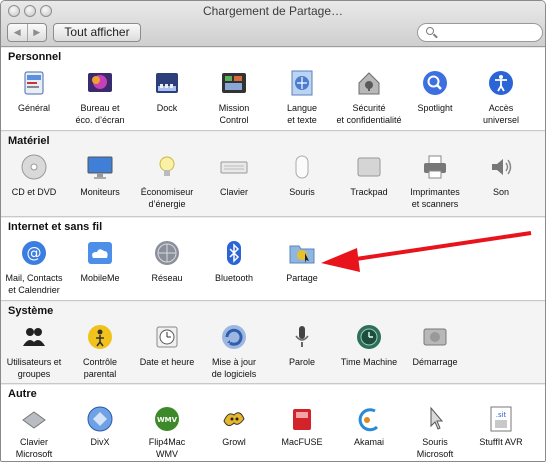  What do you see at coordinates (480, 32) in the screenshot?
I see `search-field` at bounding box center [480, 32].